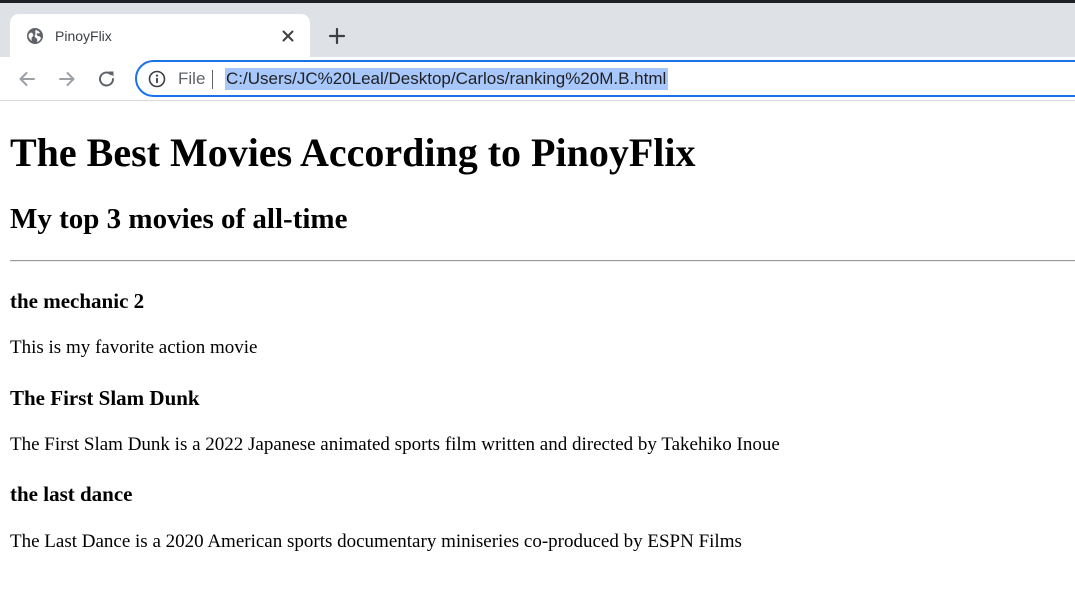 The width and height of the screenshot is (1075, 607). Describe the element at coordinates (83, 36) in the screenshot. I see `tab-title: PinoyFlix` at that location.